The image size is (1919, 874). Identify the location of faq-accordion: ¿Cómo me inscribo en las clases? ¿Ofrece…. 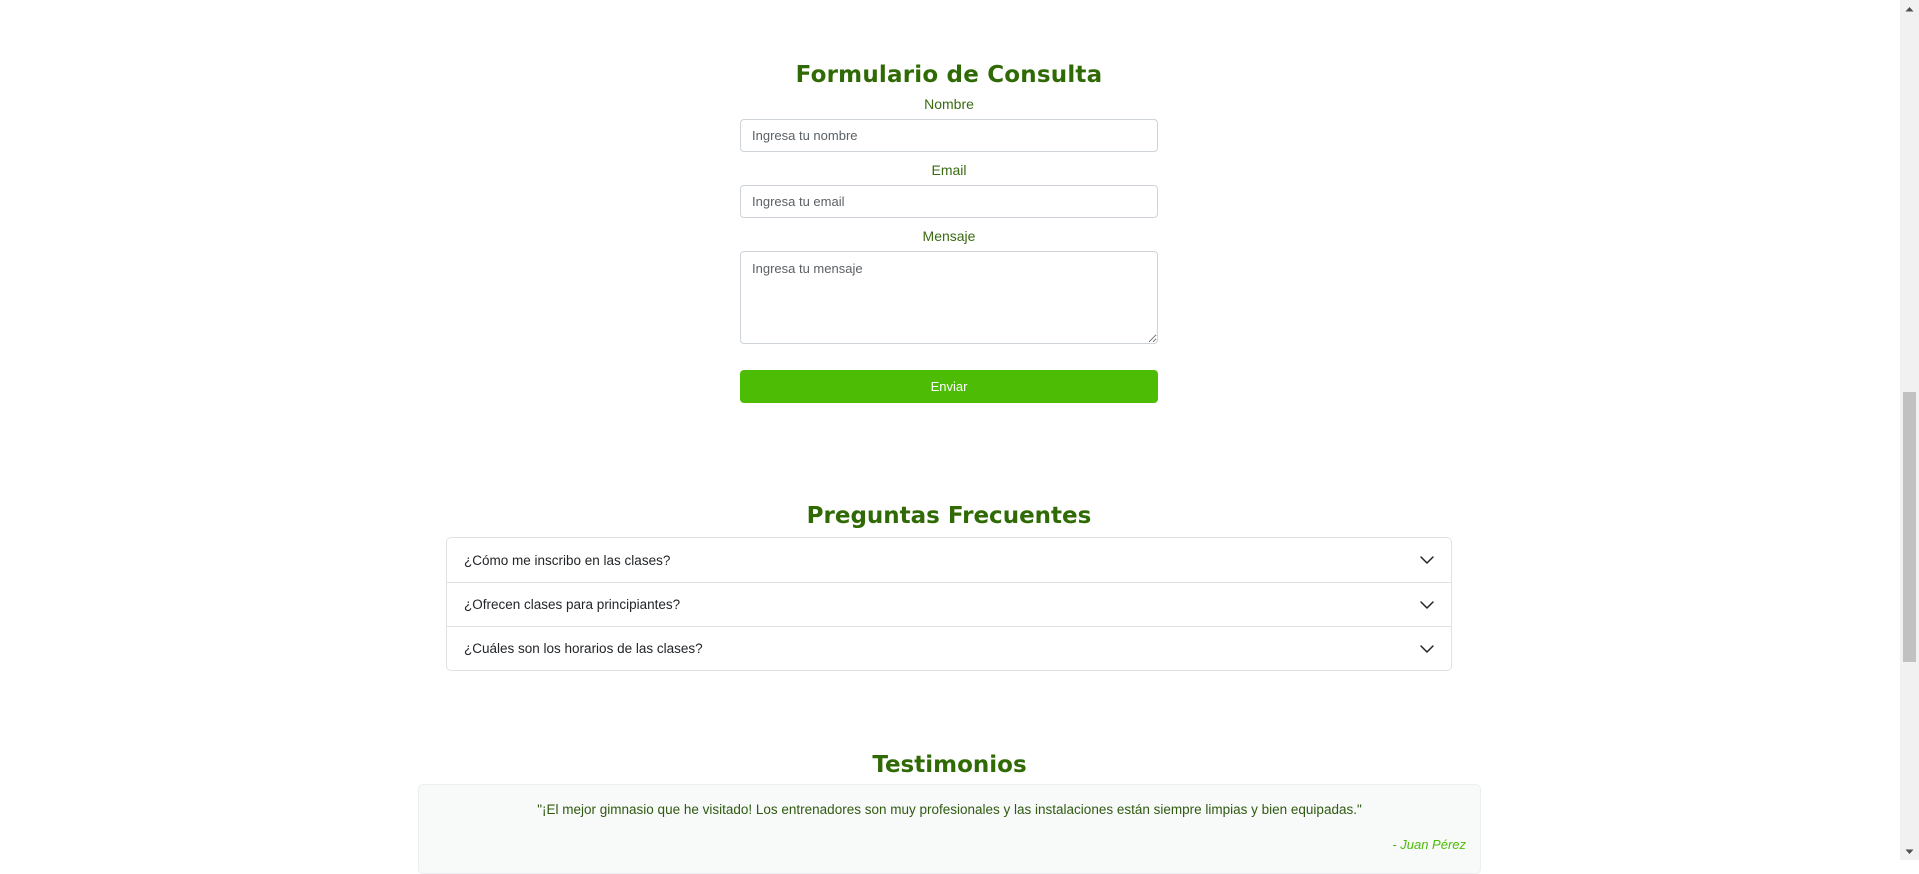
(949, 604).